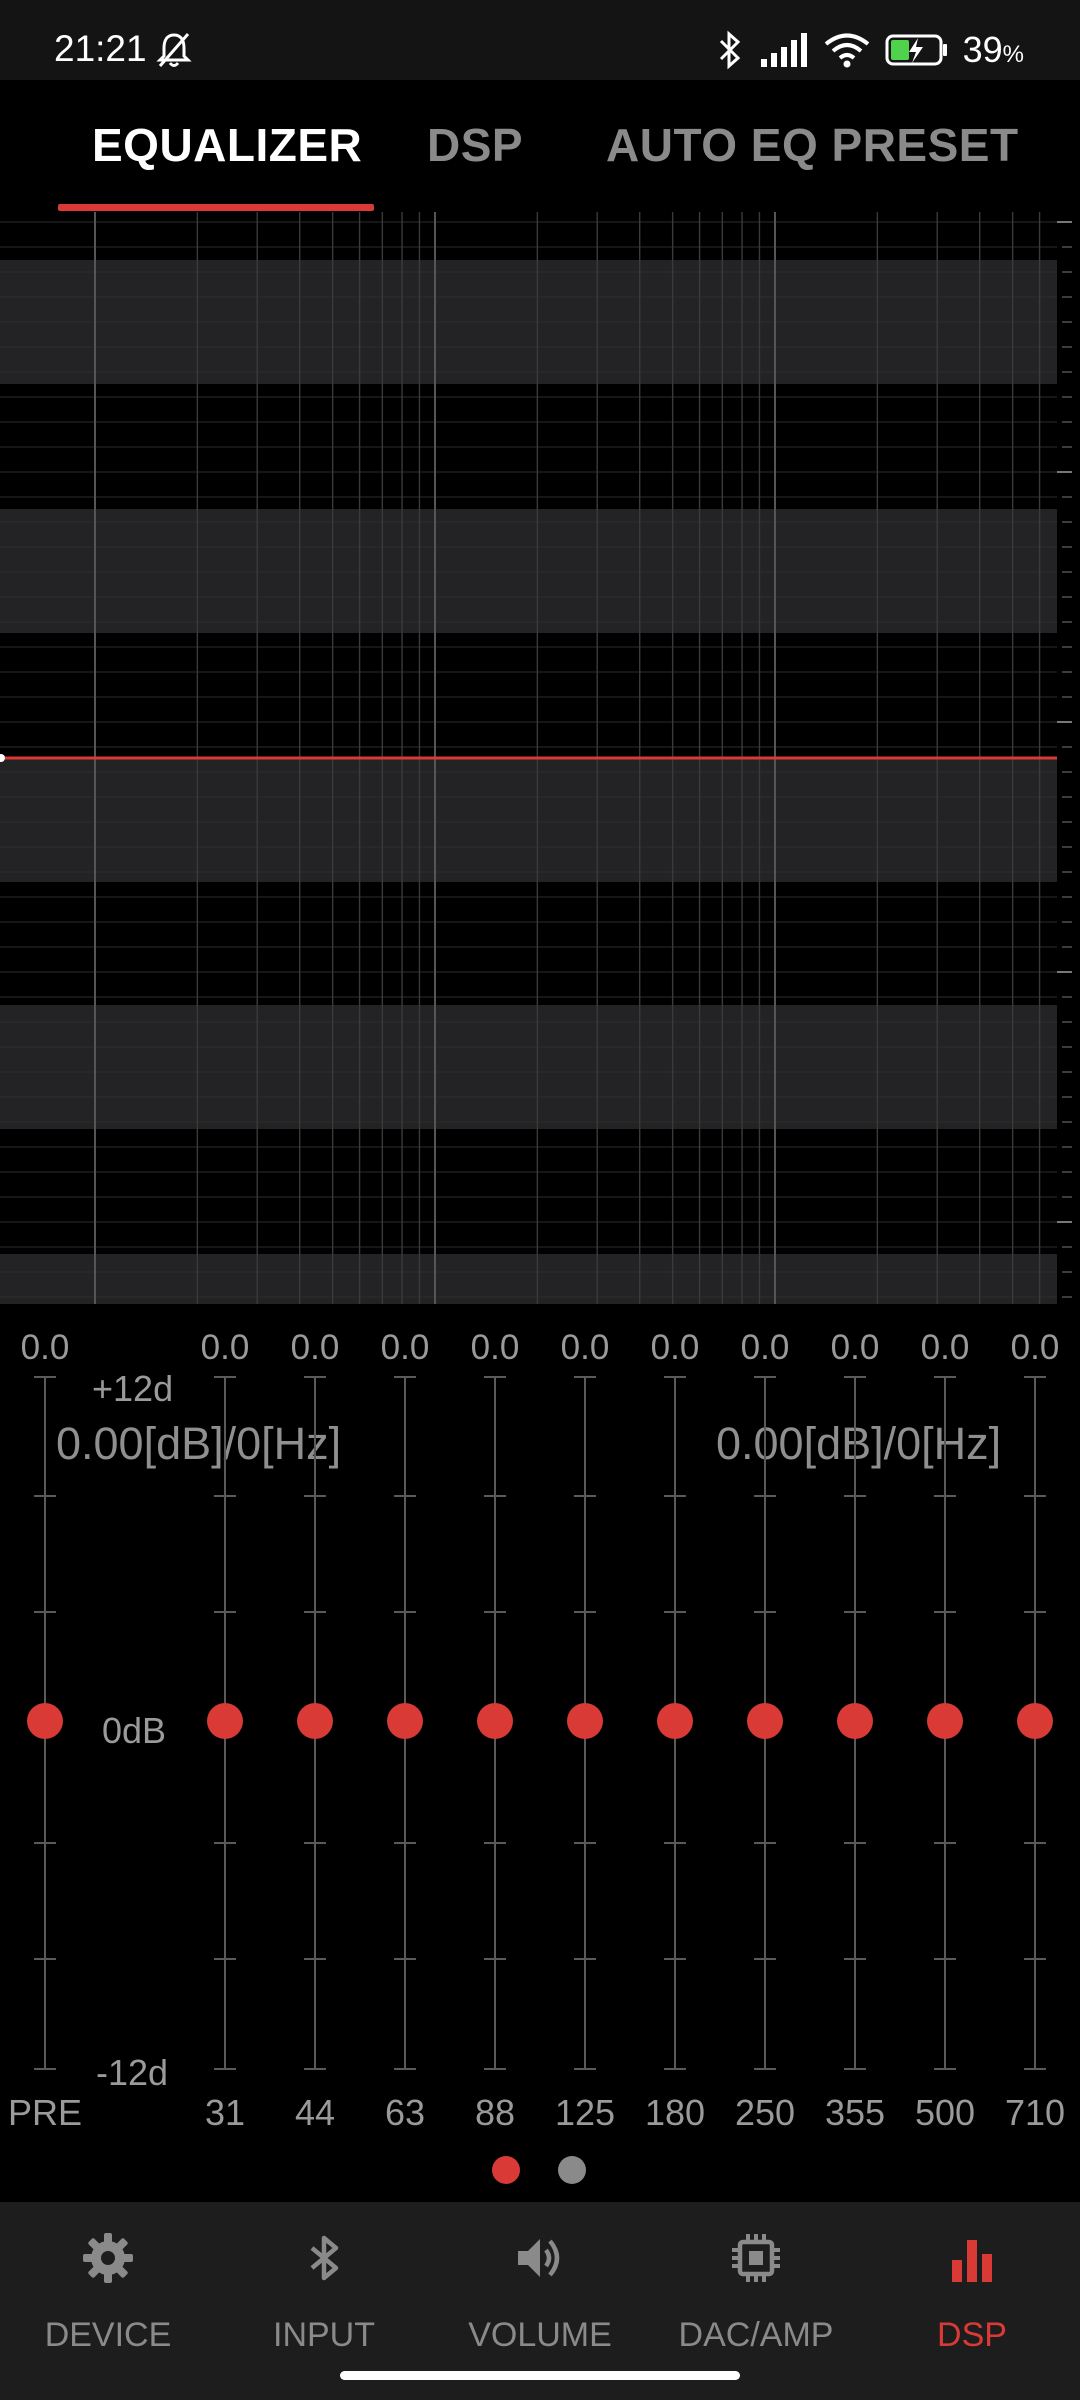  Describe the element at coordinates (540, 40) in the screenshot. I see `status-bar: 21:21 39%` at that location.